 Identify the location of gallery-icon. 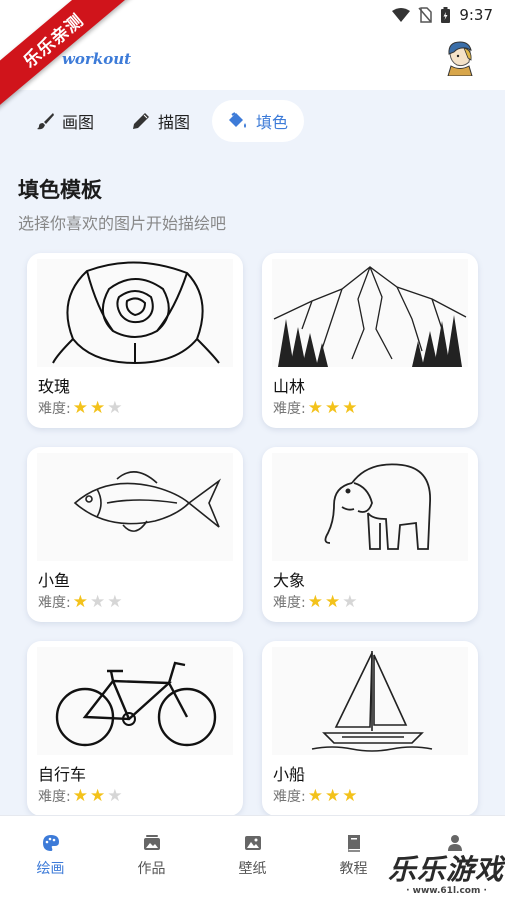
(151, 842).